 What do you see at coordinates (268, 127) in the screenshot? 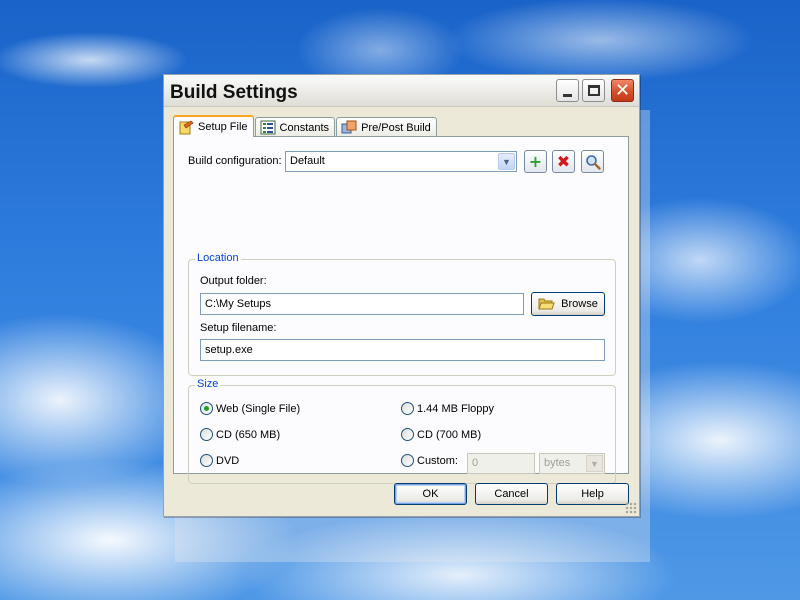
I see `constants-icon` at bounding box center [268, 127].